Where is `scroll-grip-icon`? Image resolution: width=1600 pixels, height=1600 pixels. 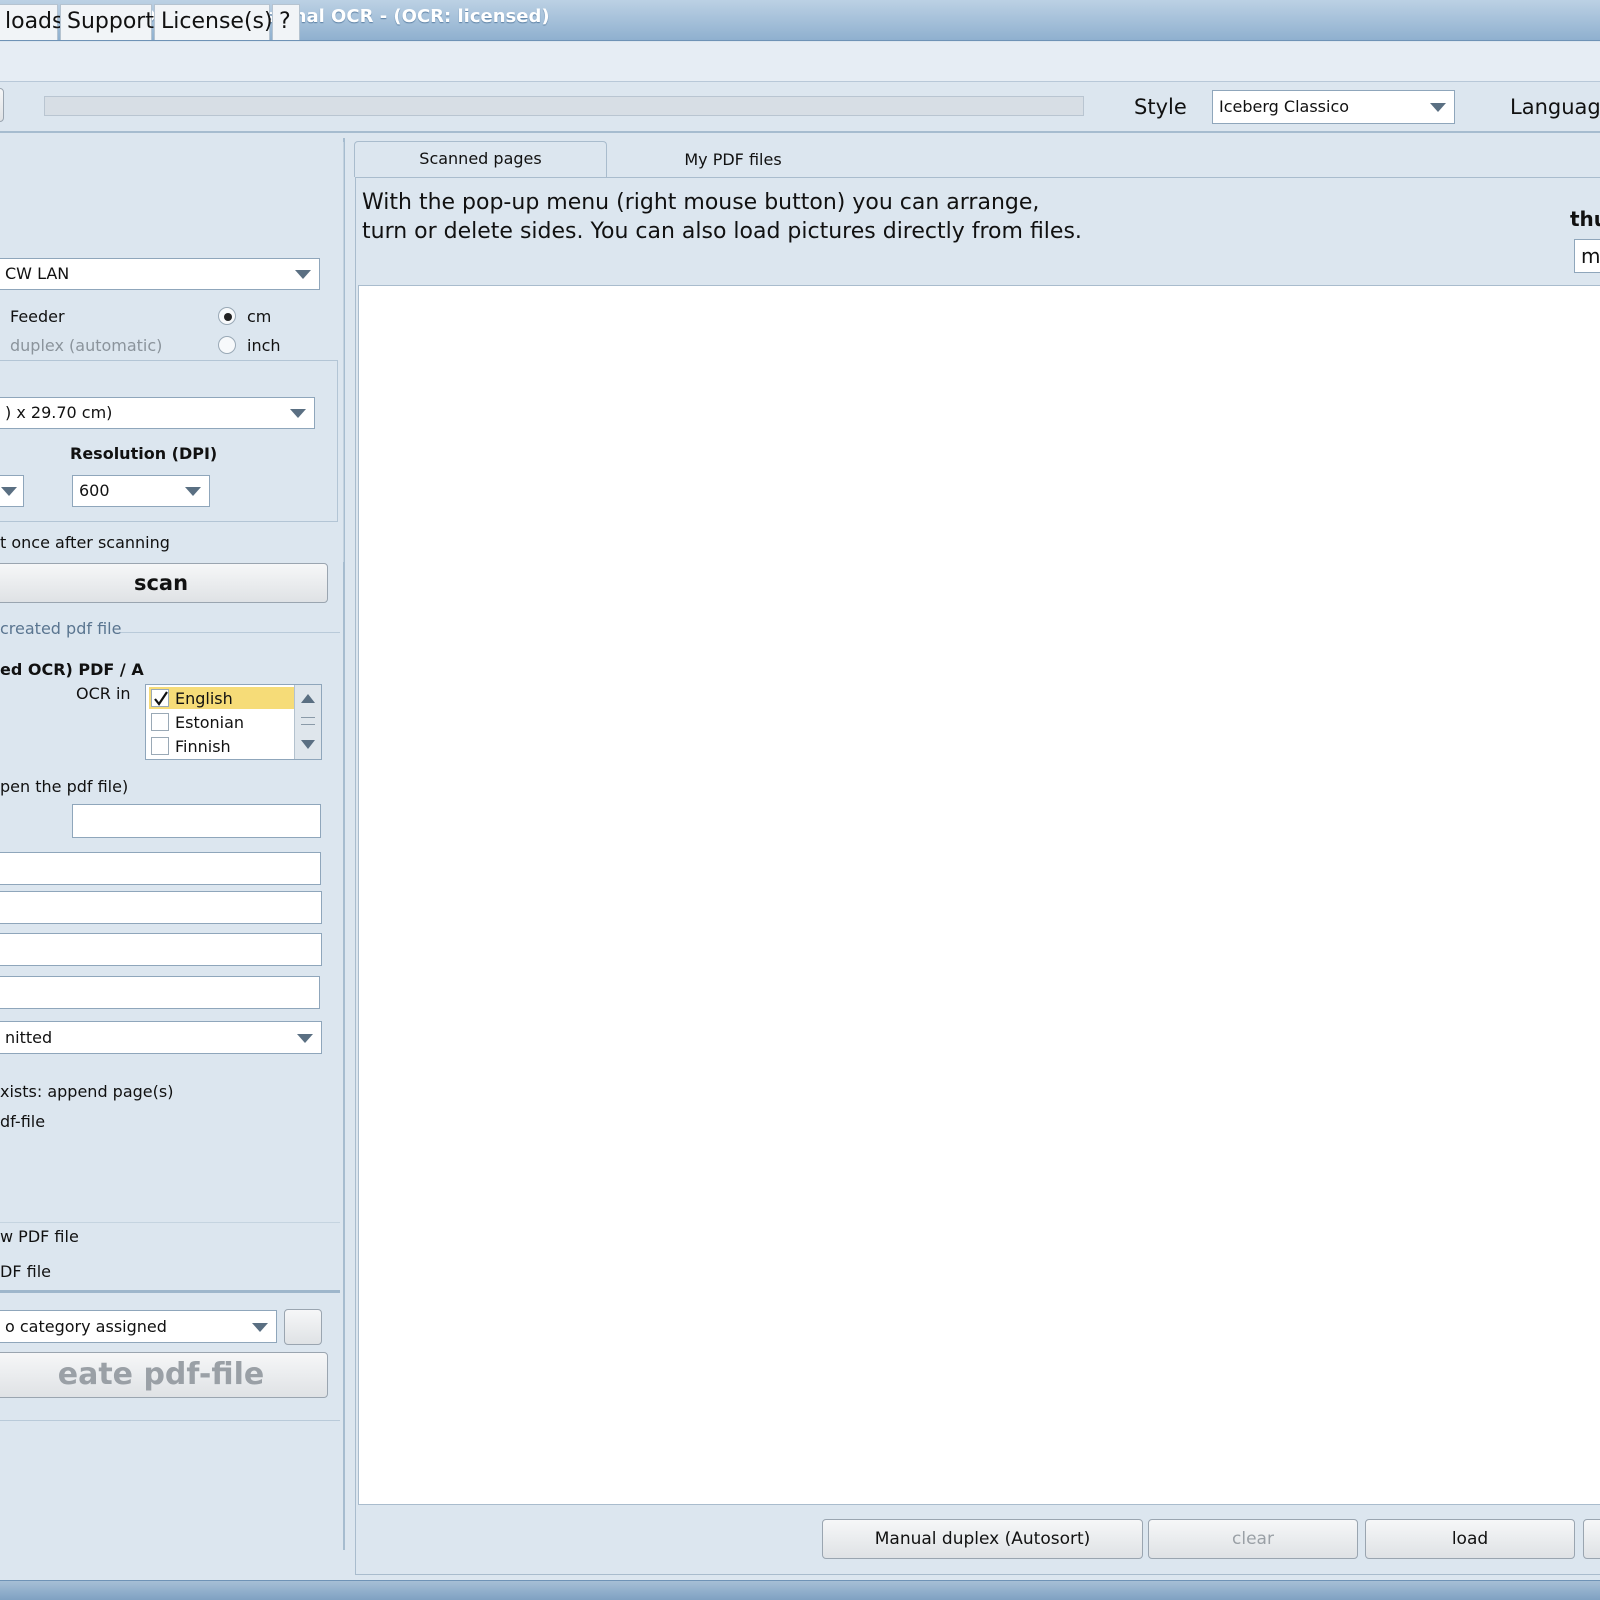
scroll-grip-icon is located at coordinates (308, 721).